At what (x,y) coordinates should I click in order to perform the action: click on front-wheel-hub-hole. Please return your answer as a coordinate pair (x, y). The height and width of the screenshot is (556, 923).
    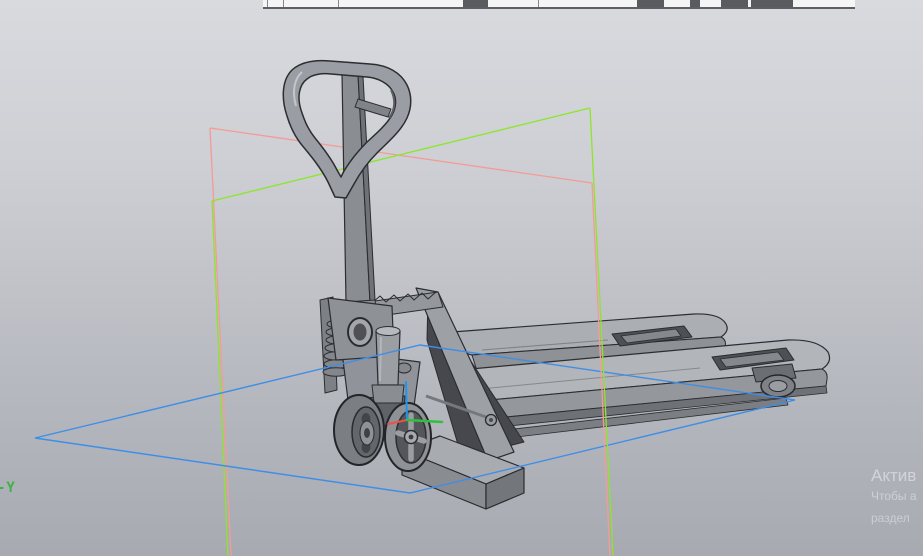
    Looking at the image, I should click on (411, 437).